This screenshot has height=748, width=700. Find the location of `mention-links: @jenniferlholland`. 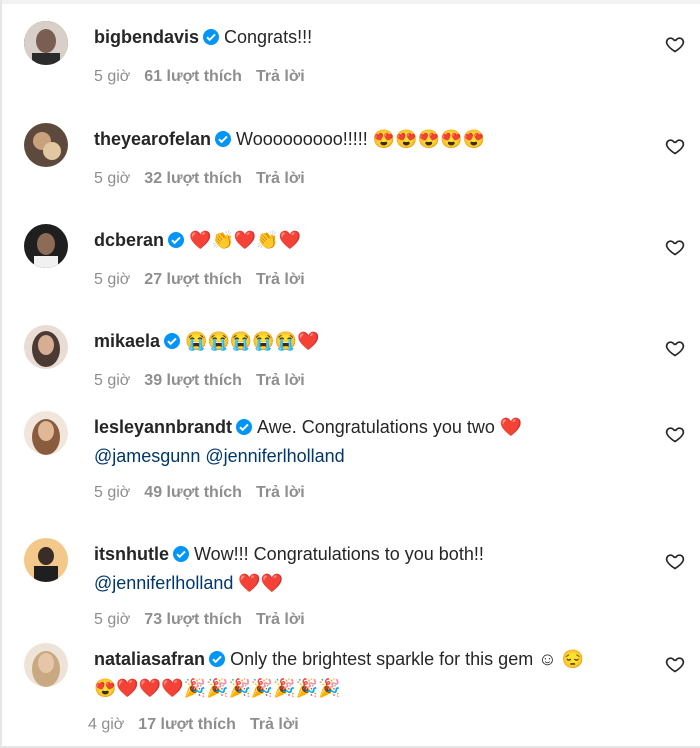

mention-links: @jenniferlholland is located at coordinates (163, 583).